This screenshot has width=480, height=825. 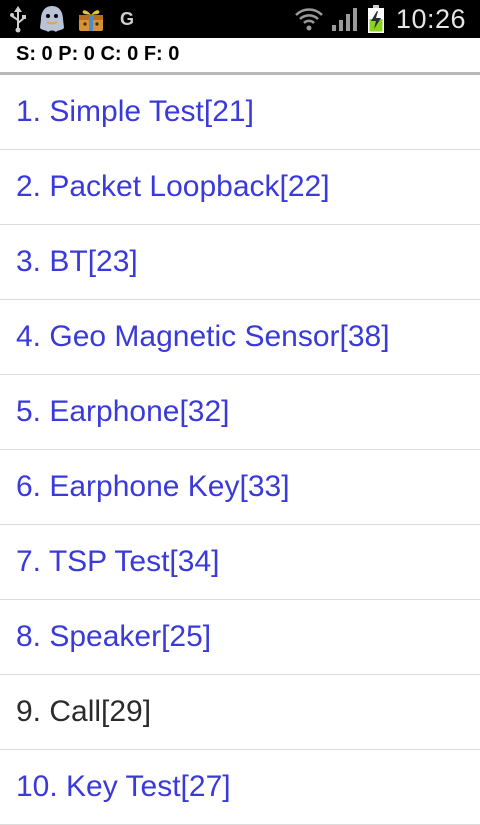 I want to click on wifi-icon, so click(x=309, y=19).